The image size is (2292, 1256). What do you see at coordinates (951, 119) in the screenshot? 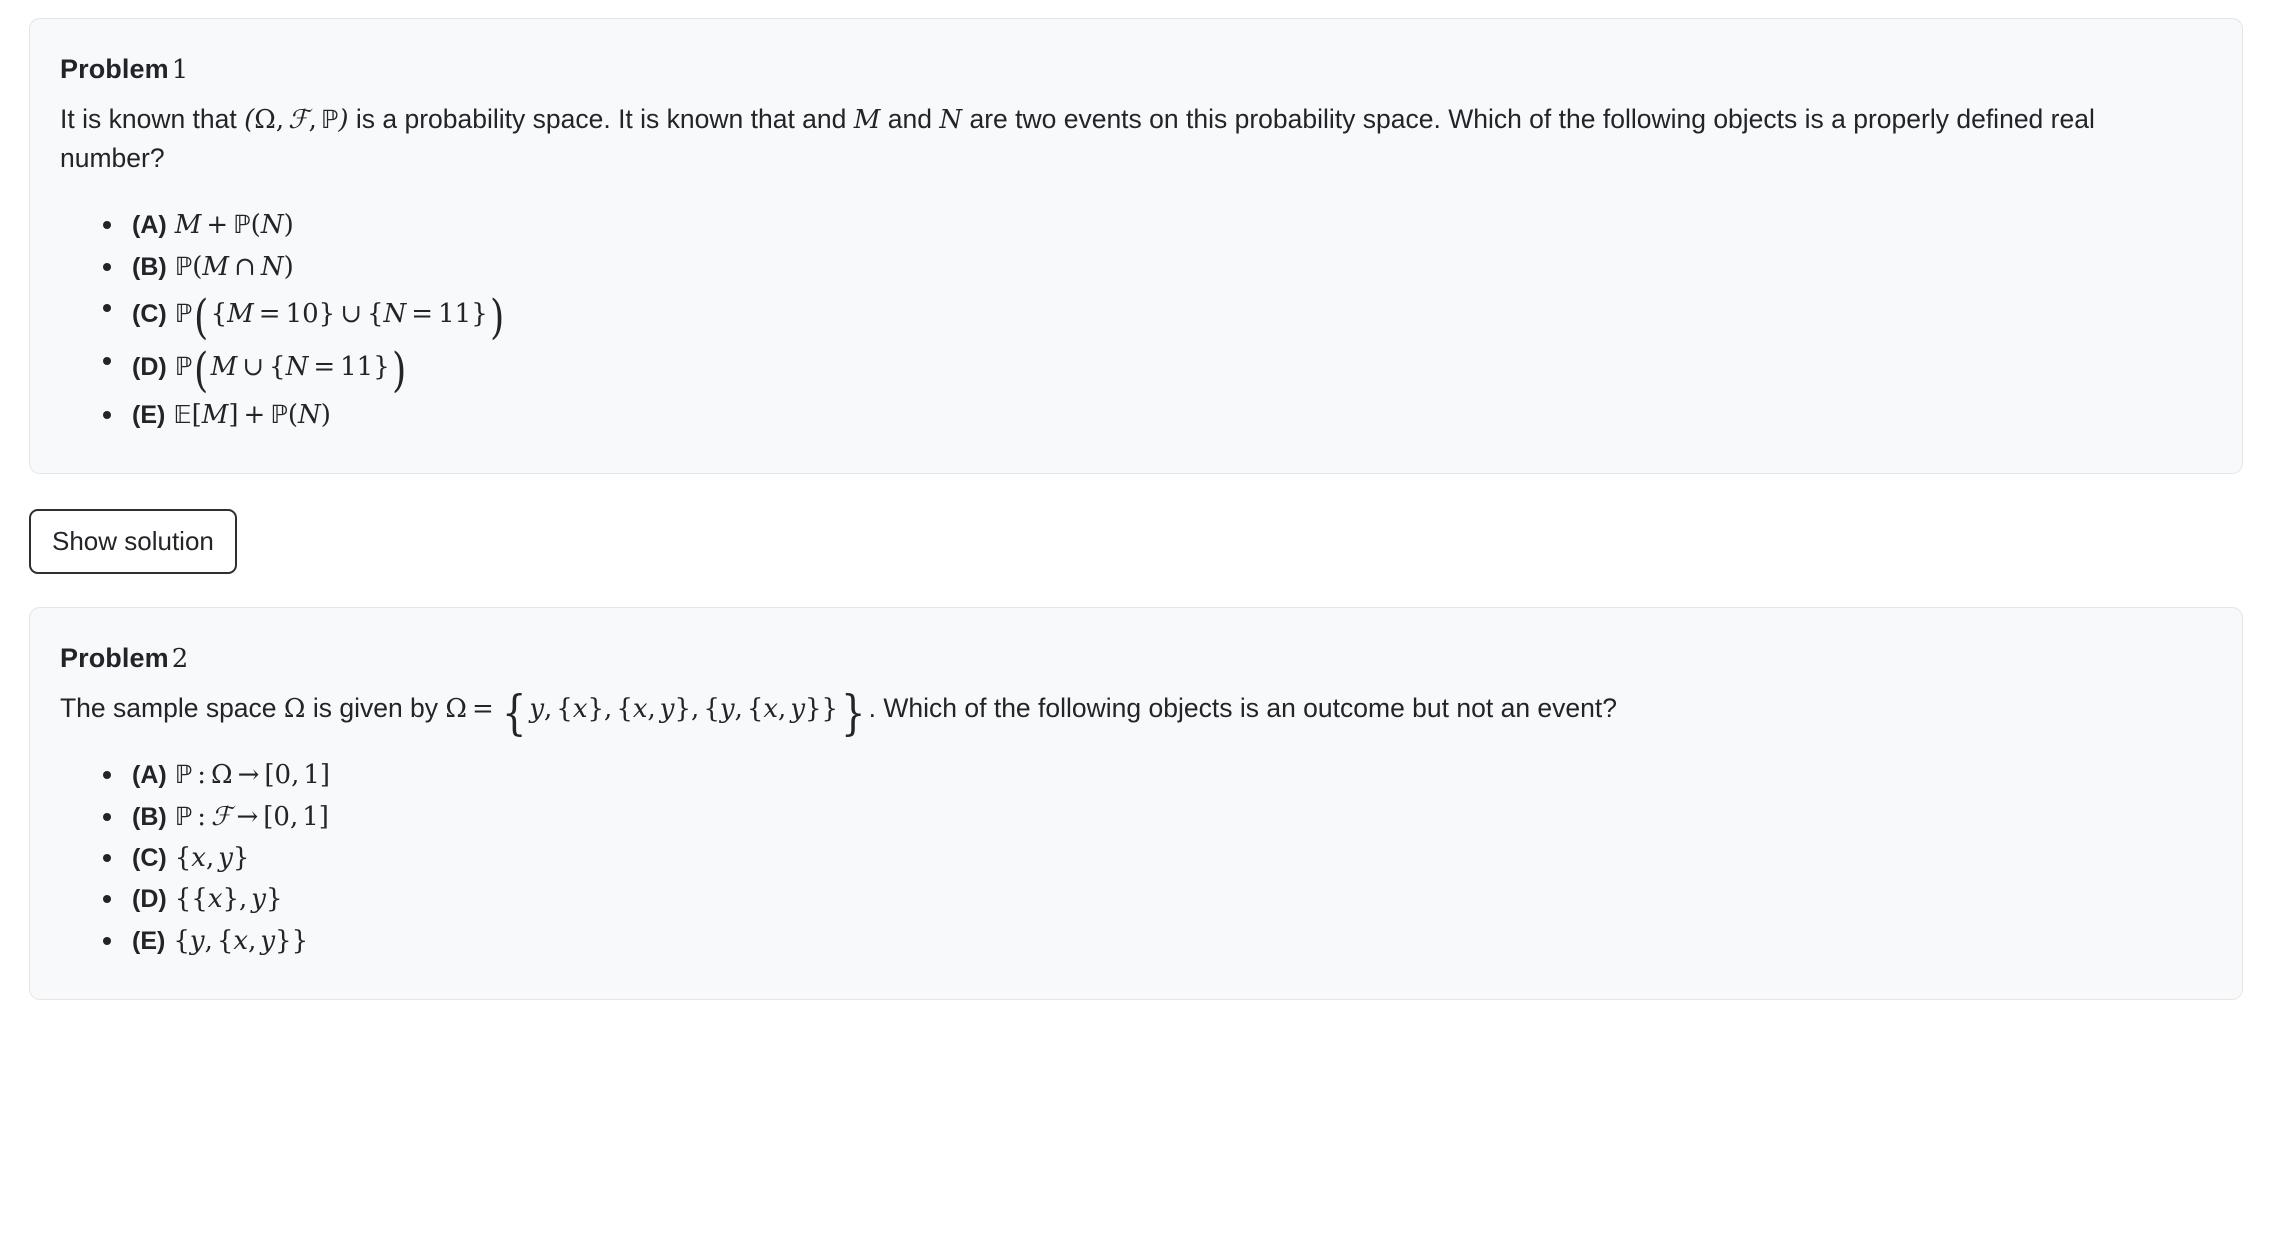
I see `event-n-symbol: N` at bounding box center [951, 119].